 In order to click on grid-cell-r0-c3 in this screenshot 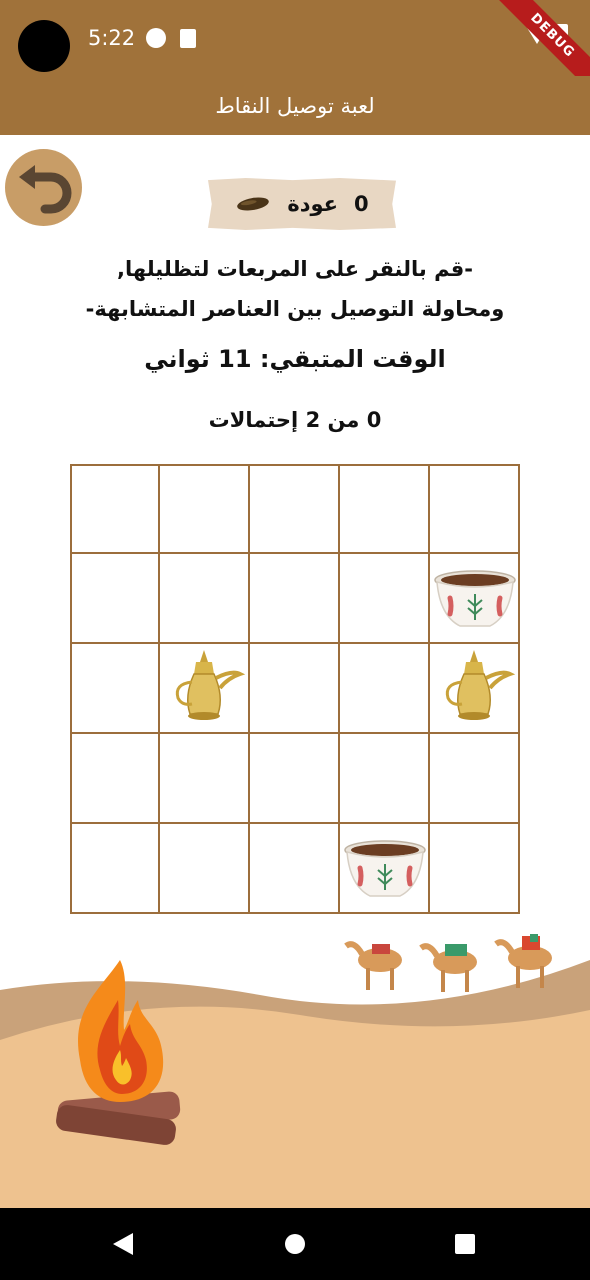, I will do `click(384, 509)`.